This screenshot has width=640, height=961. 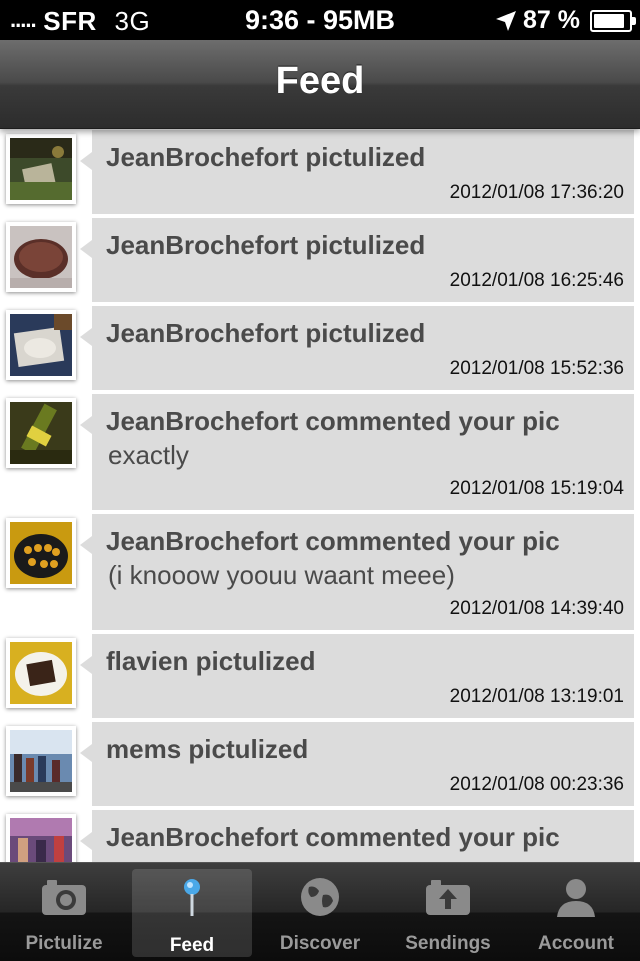 What do you see at coordinates (576, 898) in the screenshot?
I see `person-icon` at bounding box center [576, 898].